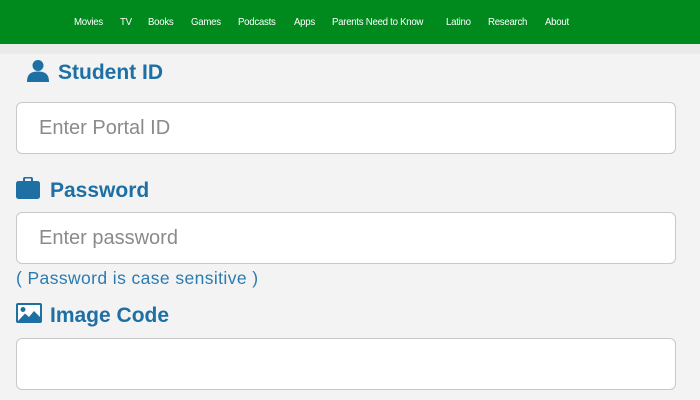 The width and height of the screenshot is (700, 400). What do you see at coordinates (350, 49) in the screenshot?
I see `nav-bottom-strip` at bounding box center [350, 49].